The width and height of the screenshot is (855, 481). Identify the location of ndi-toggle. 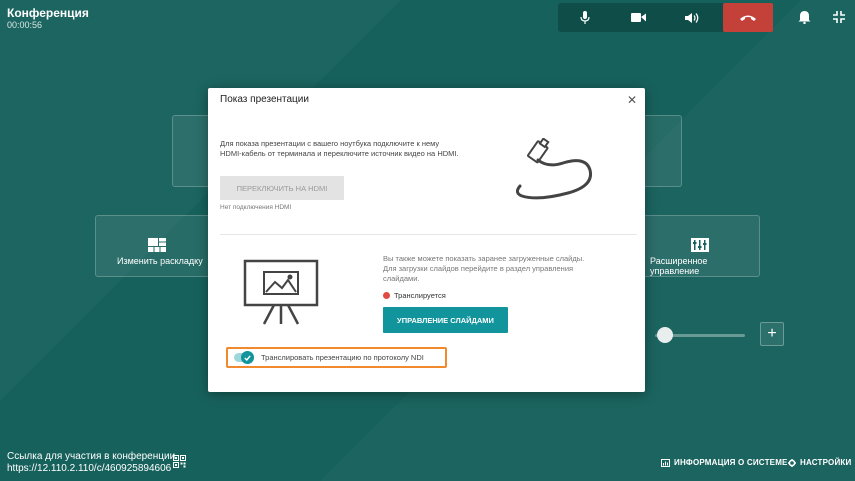
(244, 357).